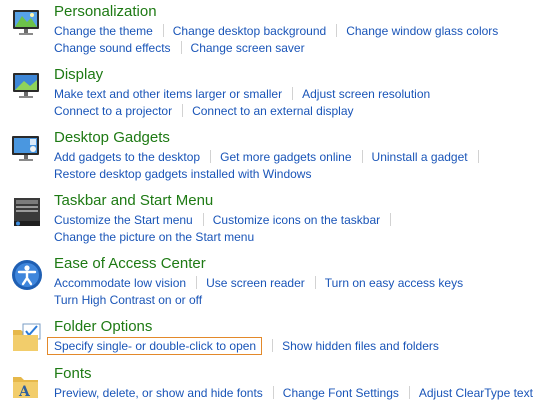 This screenshot has width=533, height=408. I want to click on display-monitor-icon, so click(27, 86).